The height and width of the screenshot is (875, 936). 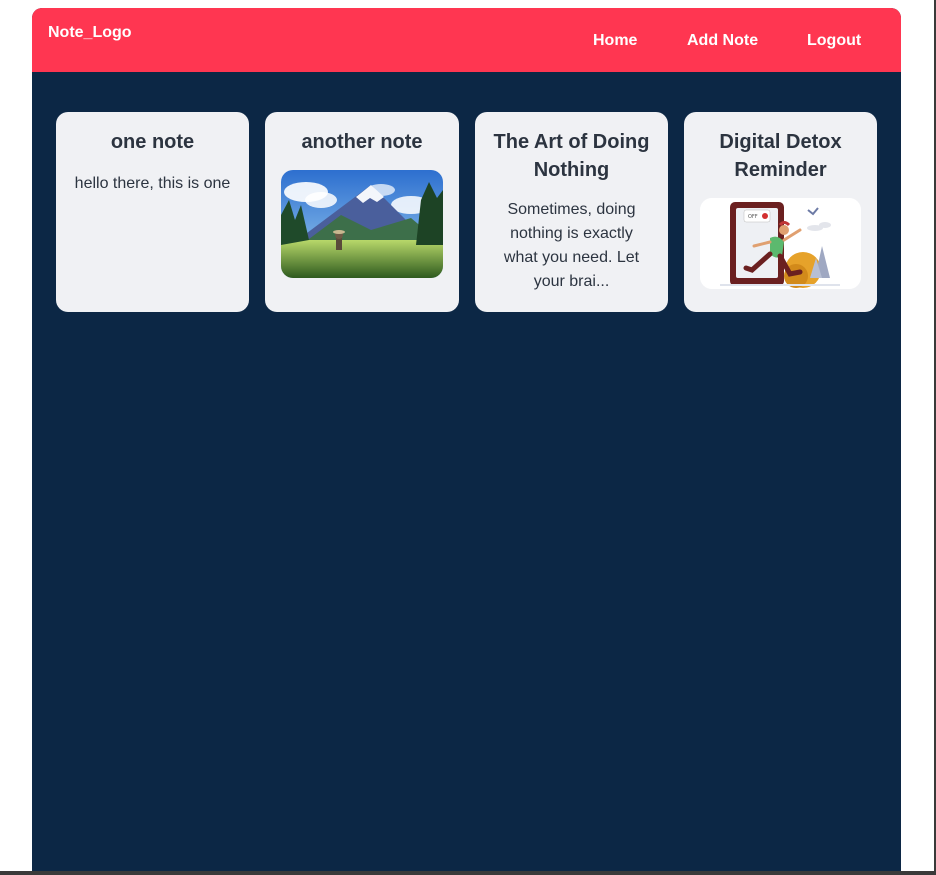 What do you see at coordinates (722, 41) in the screenshot?
I see `nav-add-note-link: Add Note` at bounding box center [722, 41].